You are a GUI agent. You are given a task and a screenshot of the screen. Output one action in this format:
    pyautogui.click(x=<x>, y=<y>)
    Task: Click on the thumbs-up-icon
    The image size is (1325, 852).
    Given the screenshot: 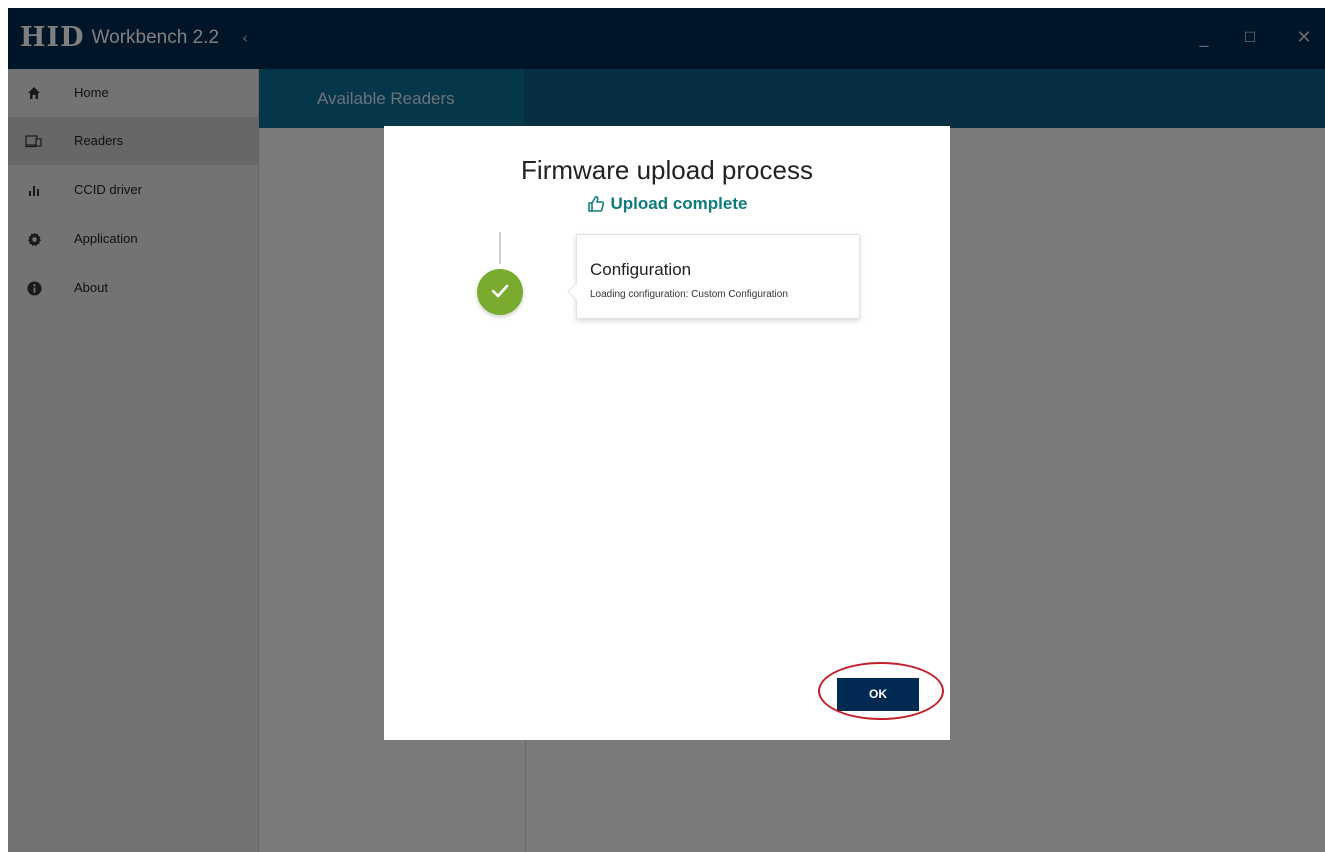 What is the action you would take?
    pyautogui.click(x=596, y=204)
    